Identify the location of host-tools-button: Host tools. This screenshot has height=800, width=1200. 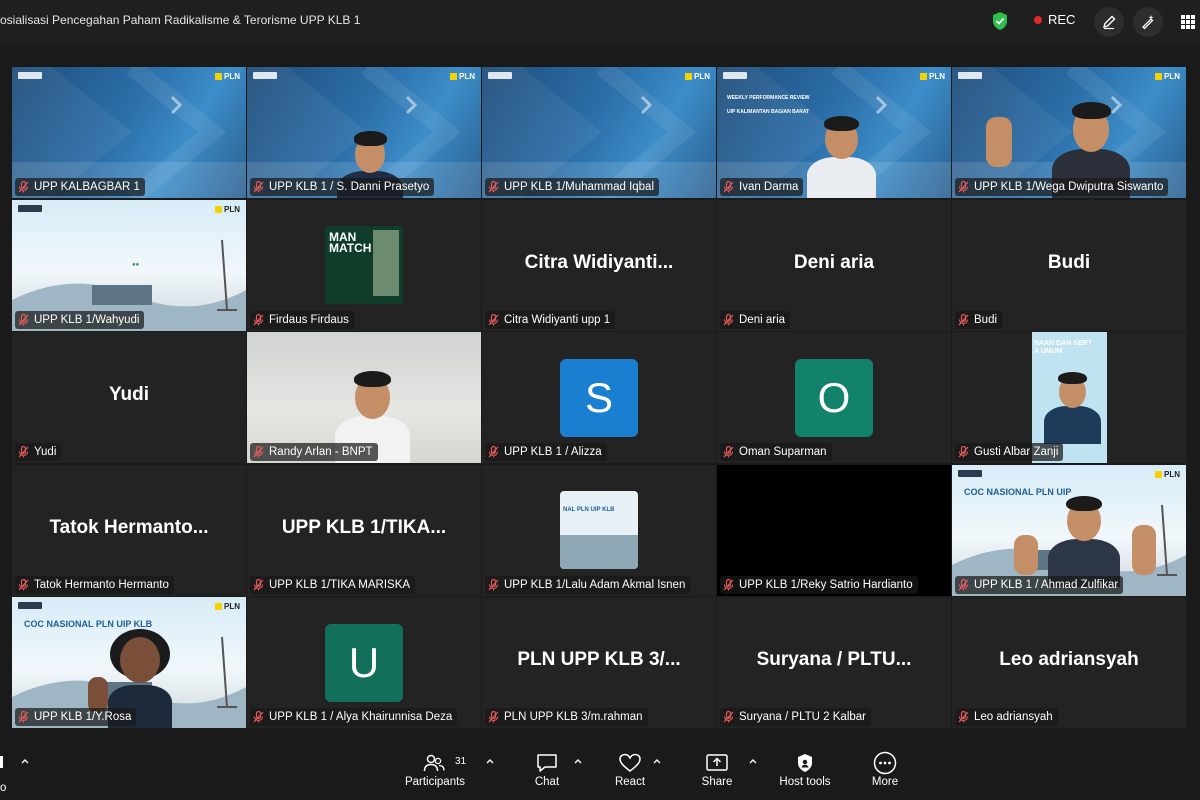
(805, 769).